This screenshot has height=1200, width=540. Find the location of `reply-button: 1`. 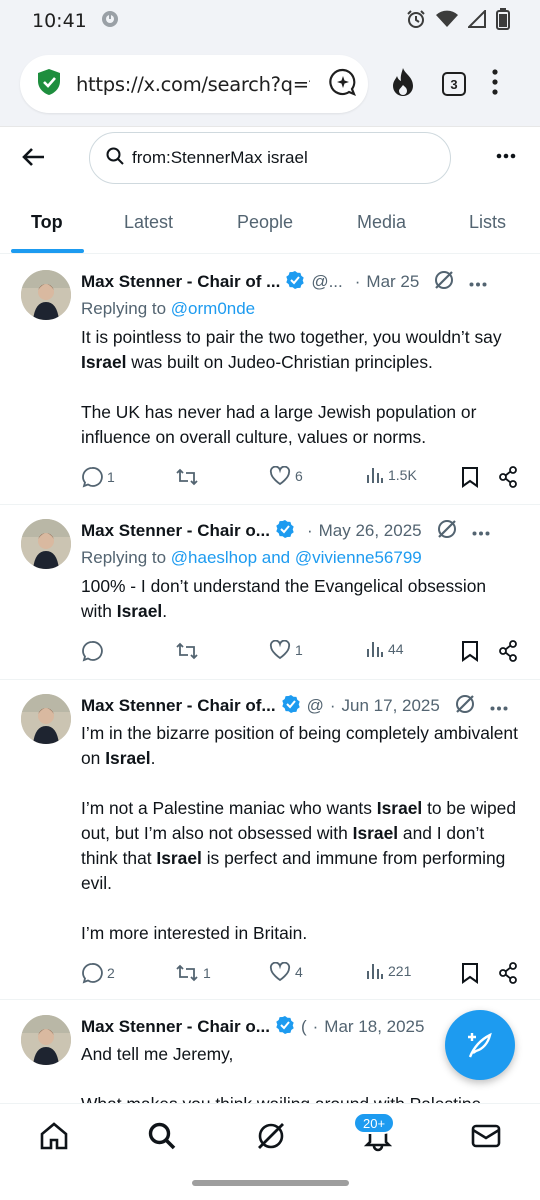

reply-button: 1 is located at coordinates (98, 477).